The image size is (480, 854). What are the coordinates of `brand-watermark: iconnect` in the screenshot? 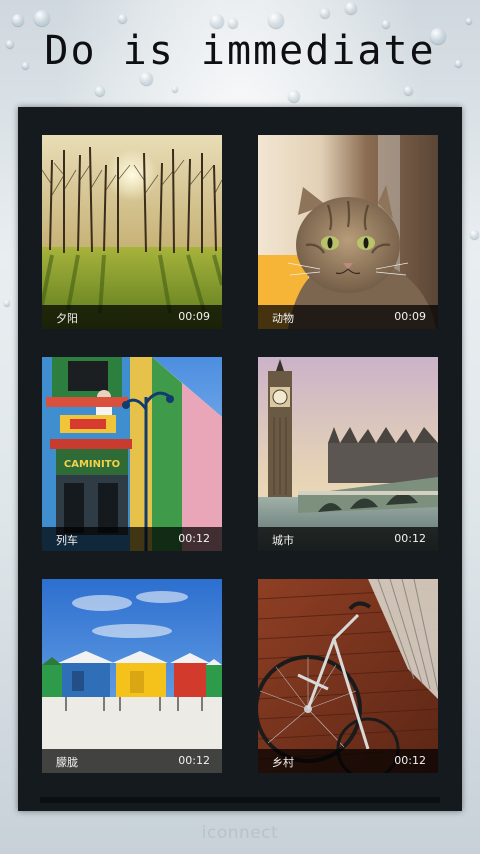 It's located at (240, 833).